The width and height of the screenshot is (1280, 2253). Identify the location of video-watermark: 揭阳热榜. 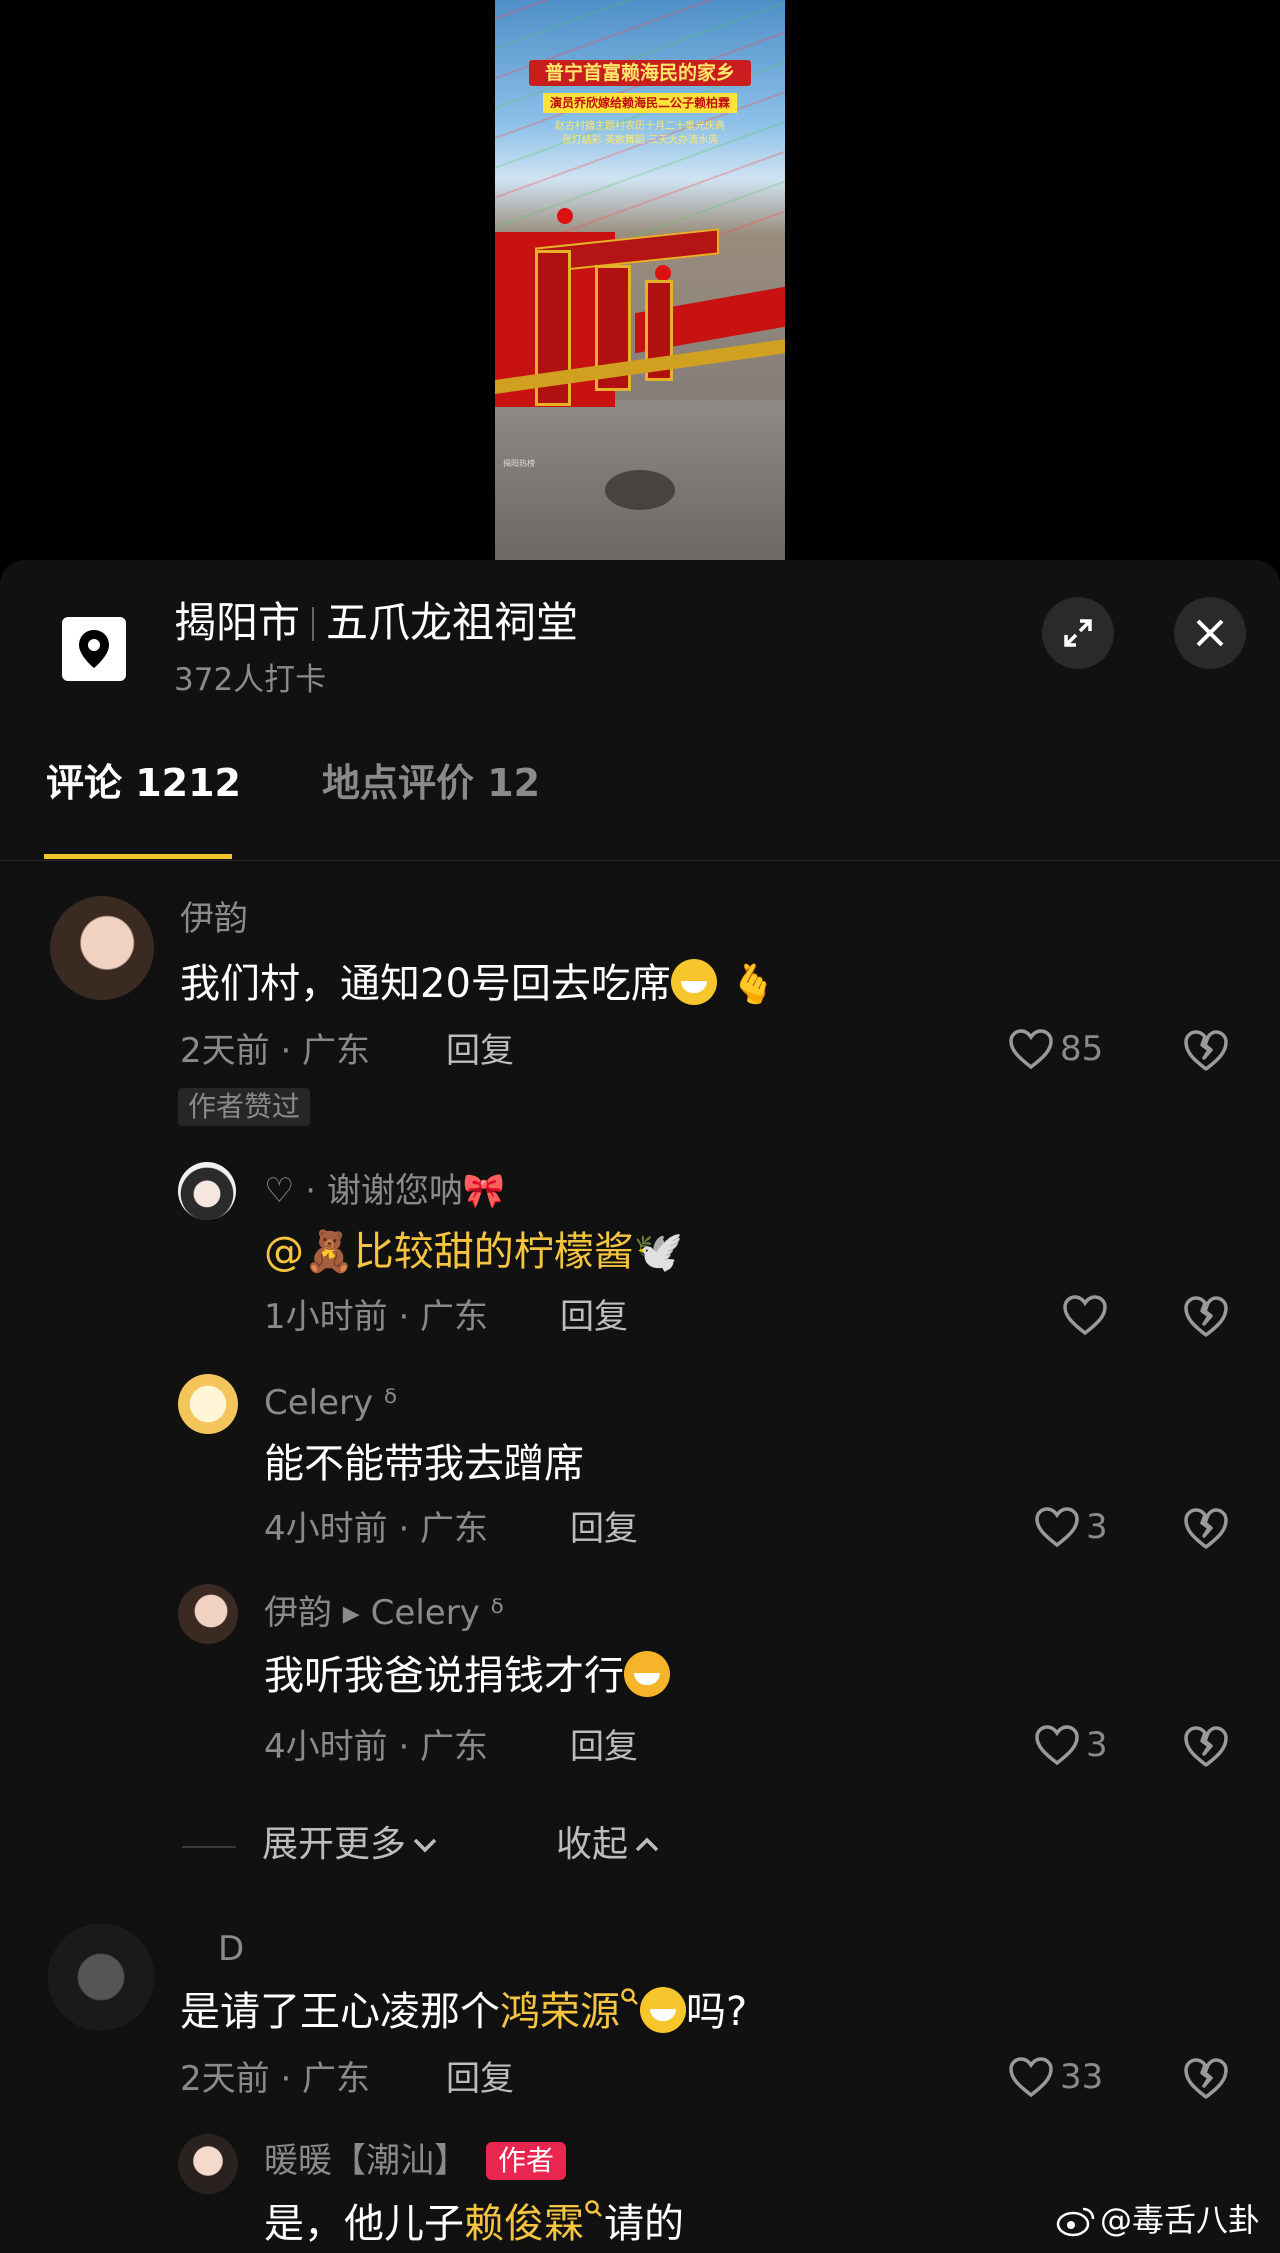
(519, 463).